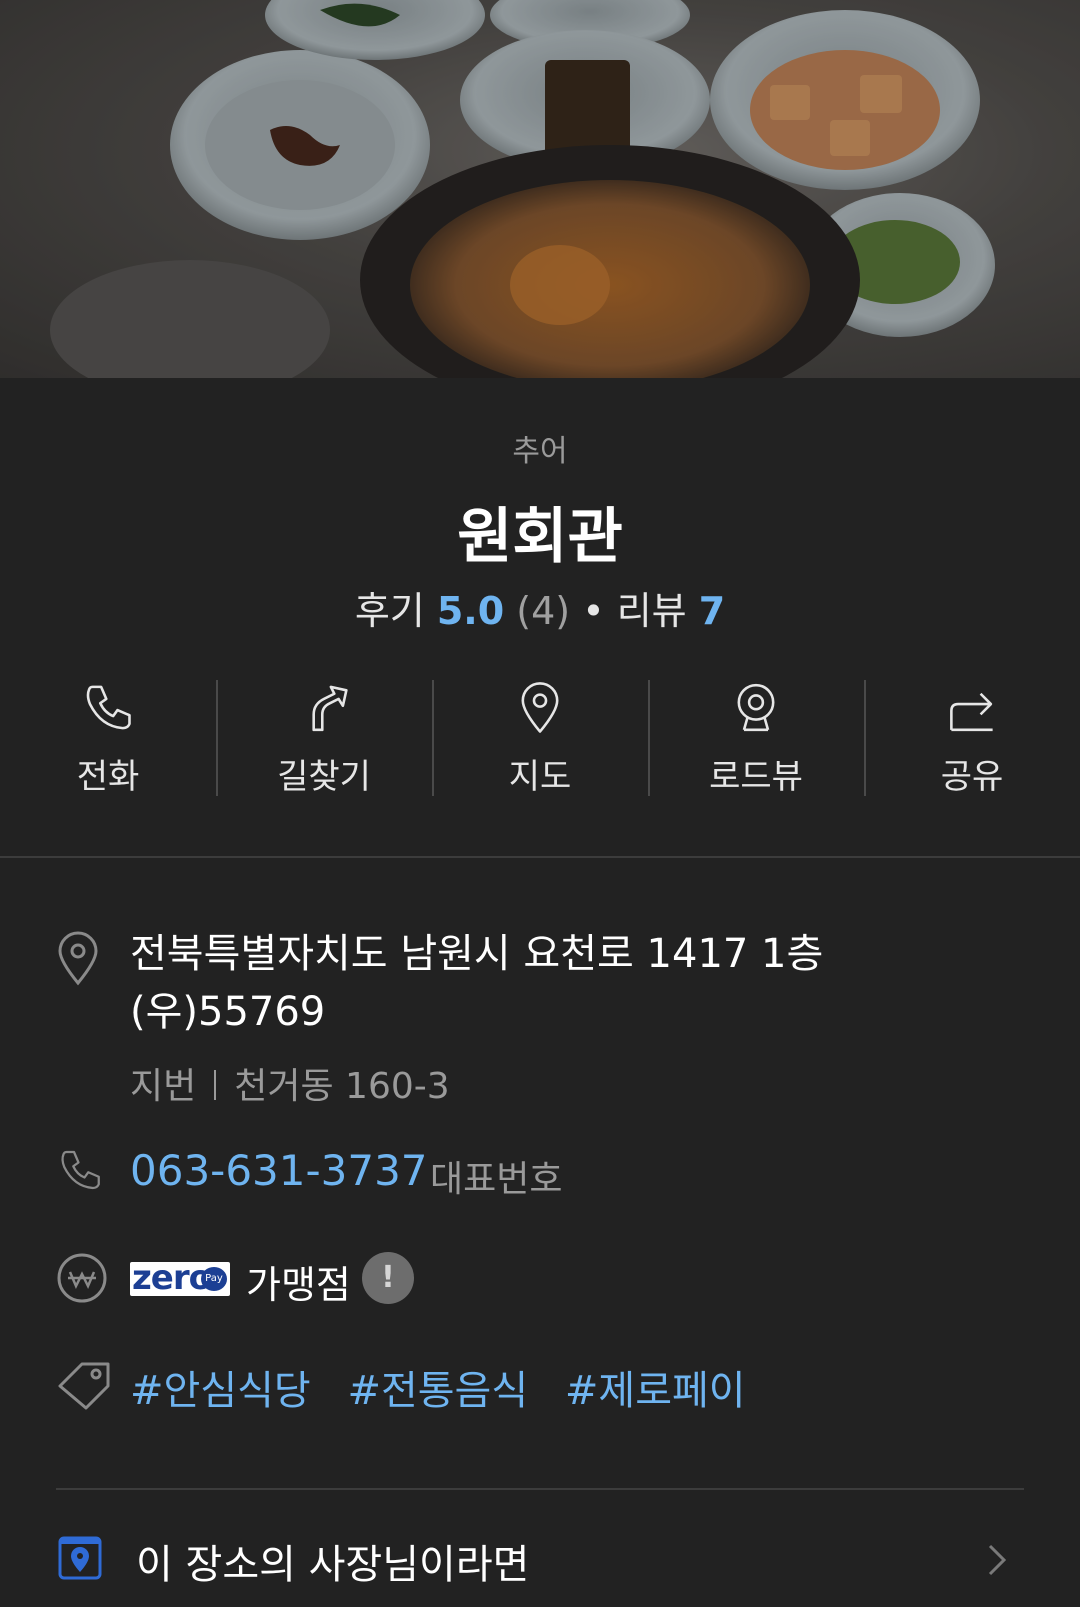 Image resolution: width=1080 pixels, height=1607 pixels. I want to click on action-bar: 전화 길찾기 지도 로드뷰 공유, so click(540, 733).